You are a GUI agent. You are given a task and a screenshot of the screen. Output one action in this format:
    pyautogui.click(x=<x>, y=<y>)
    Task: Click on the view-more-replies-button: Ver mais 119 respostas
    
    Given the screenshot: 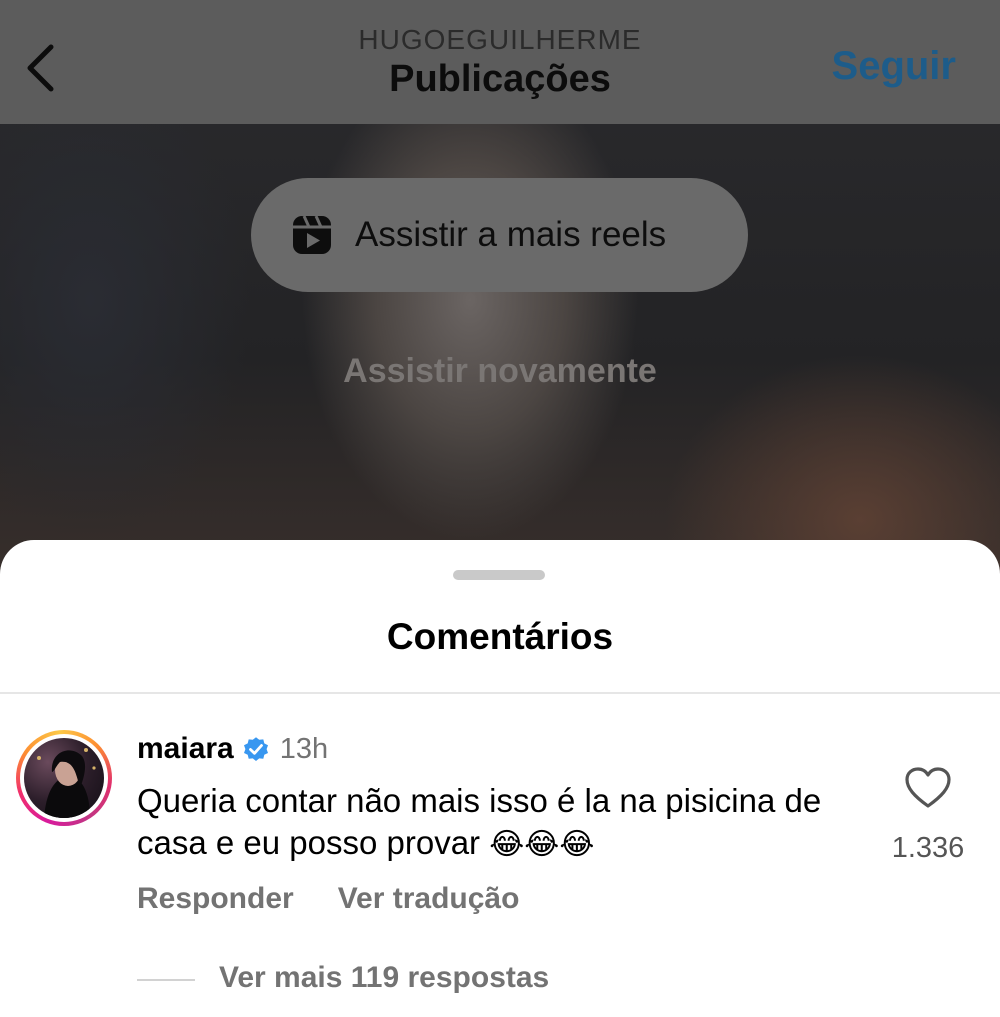 What is the action you would take?
    pyautogui.click(x=384, y=978)
    